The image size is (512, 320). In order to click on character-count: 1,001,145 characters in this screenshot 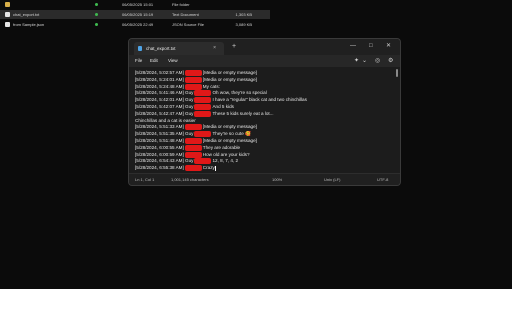, I will do `click(190, 179)`.